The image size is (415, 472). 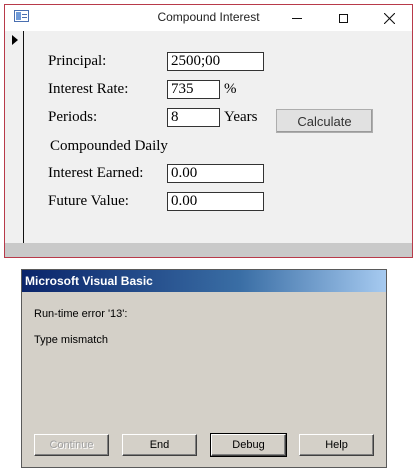 I want to click on minimize-icon, so click(x=297, y=18).